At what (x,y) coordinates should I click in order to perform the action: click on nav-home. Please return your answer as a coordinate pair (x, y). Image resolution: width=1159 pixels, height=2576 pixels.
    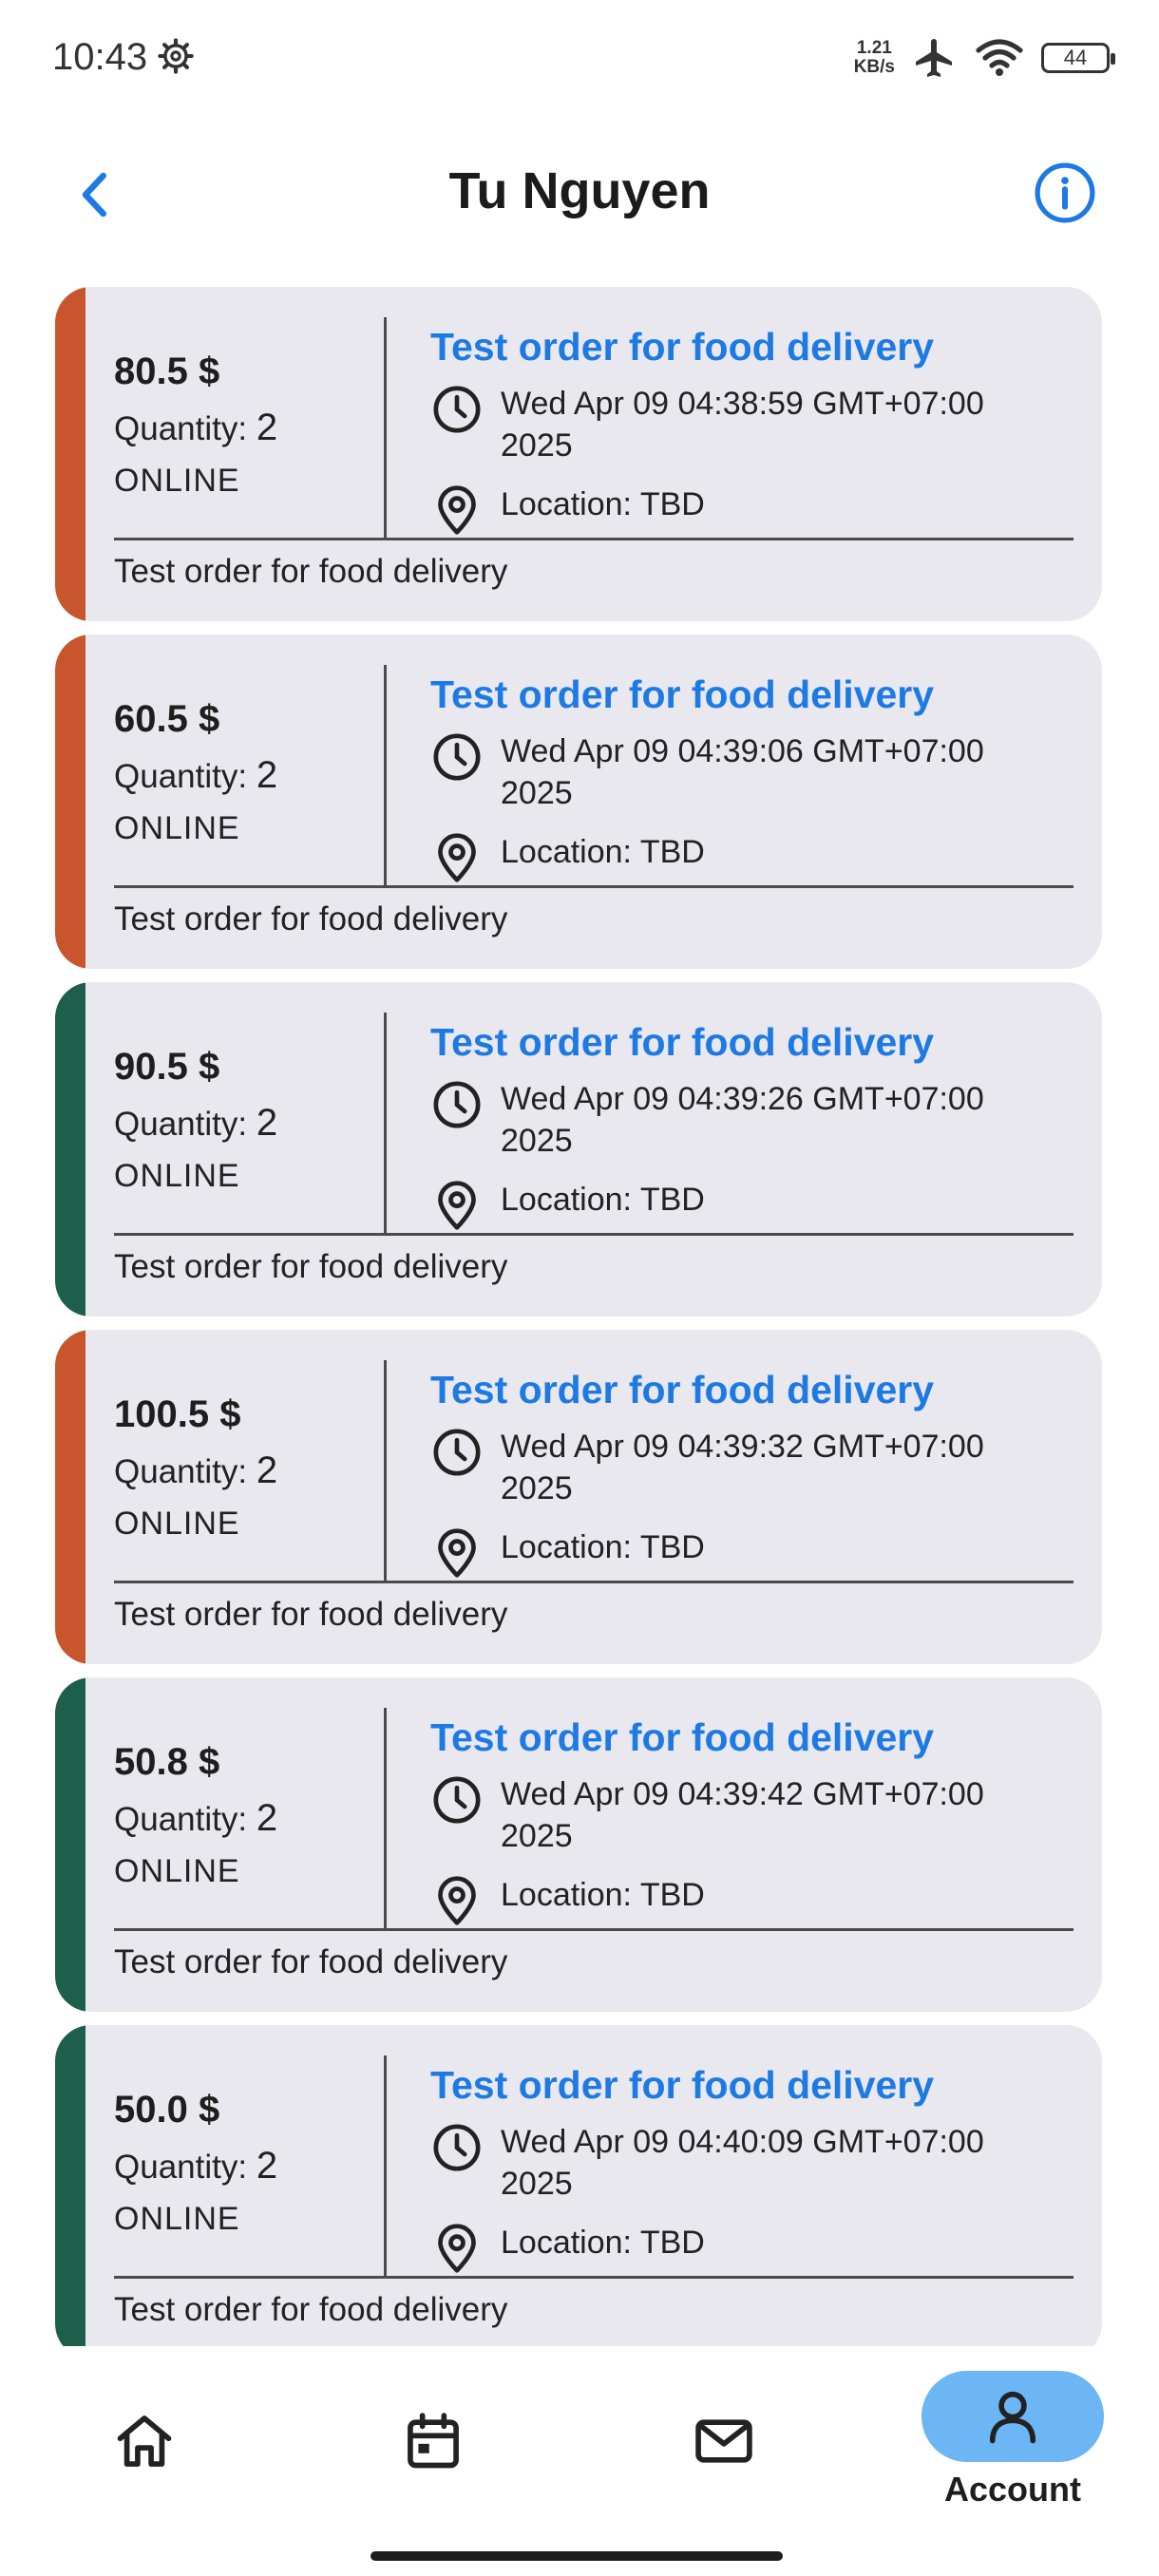
    Looking at the image, I should click on (144, 2427).